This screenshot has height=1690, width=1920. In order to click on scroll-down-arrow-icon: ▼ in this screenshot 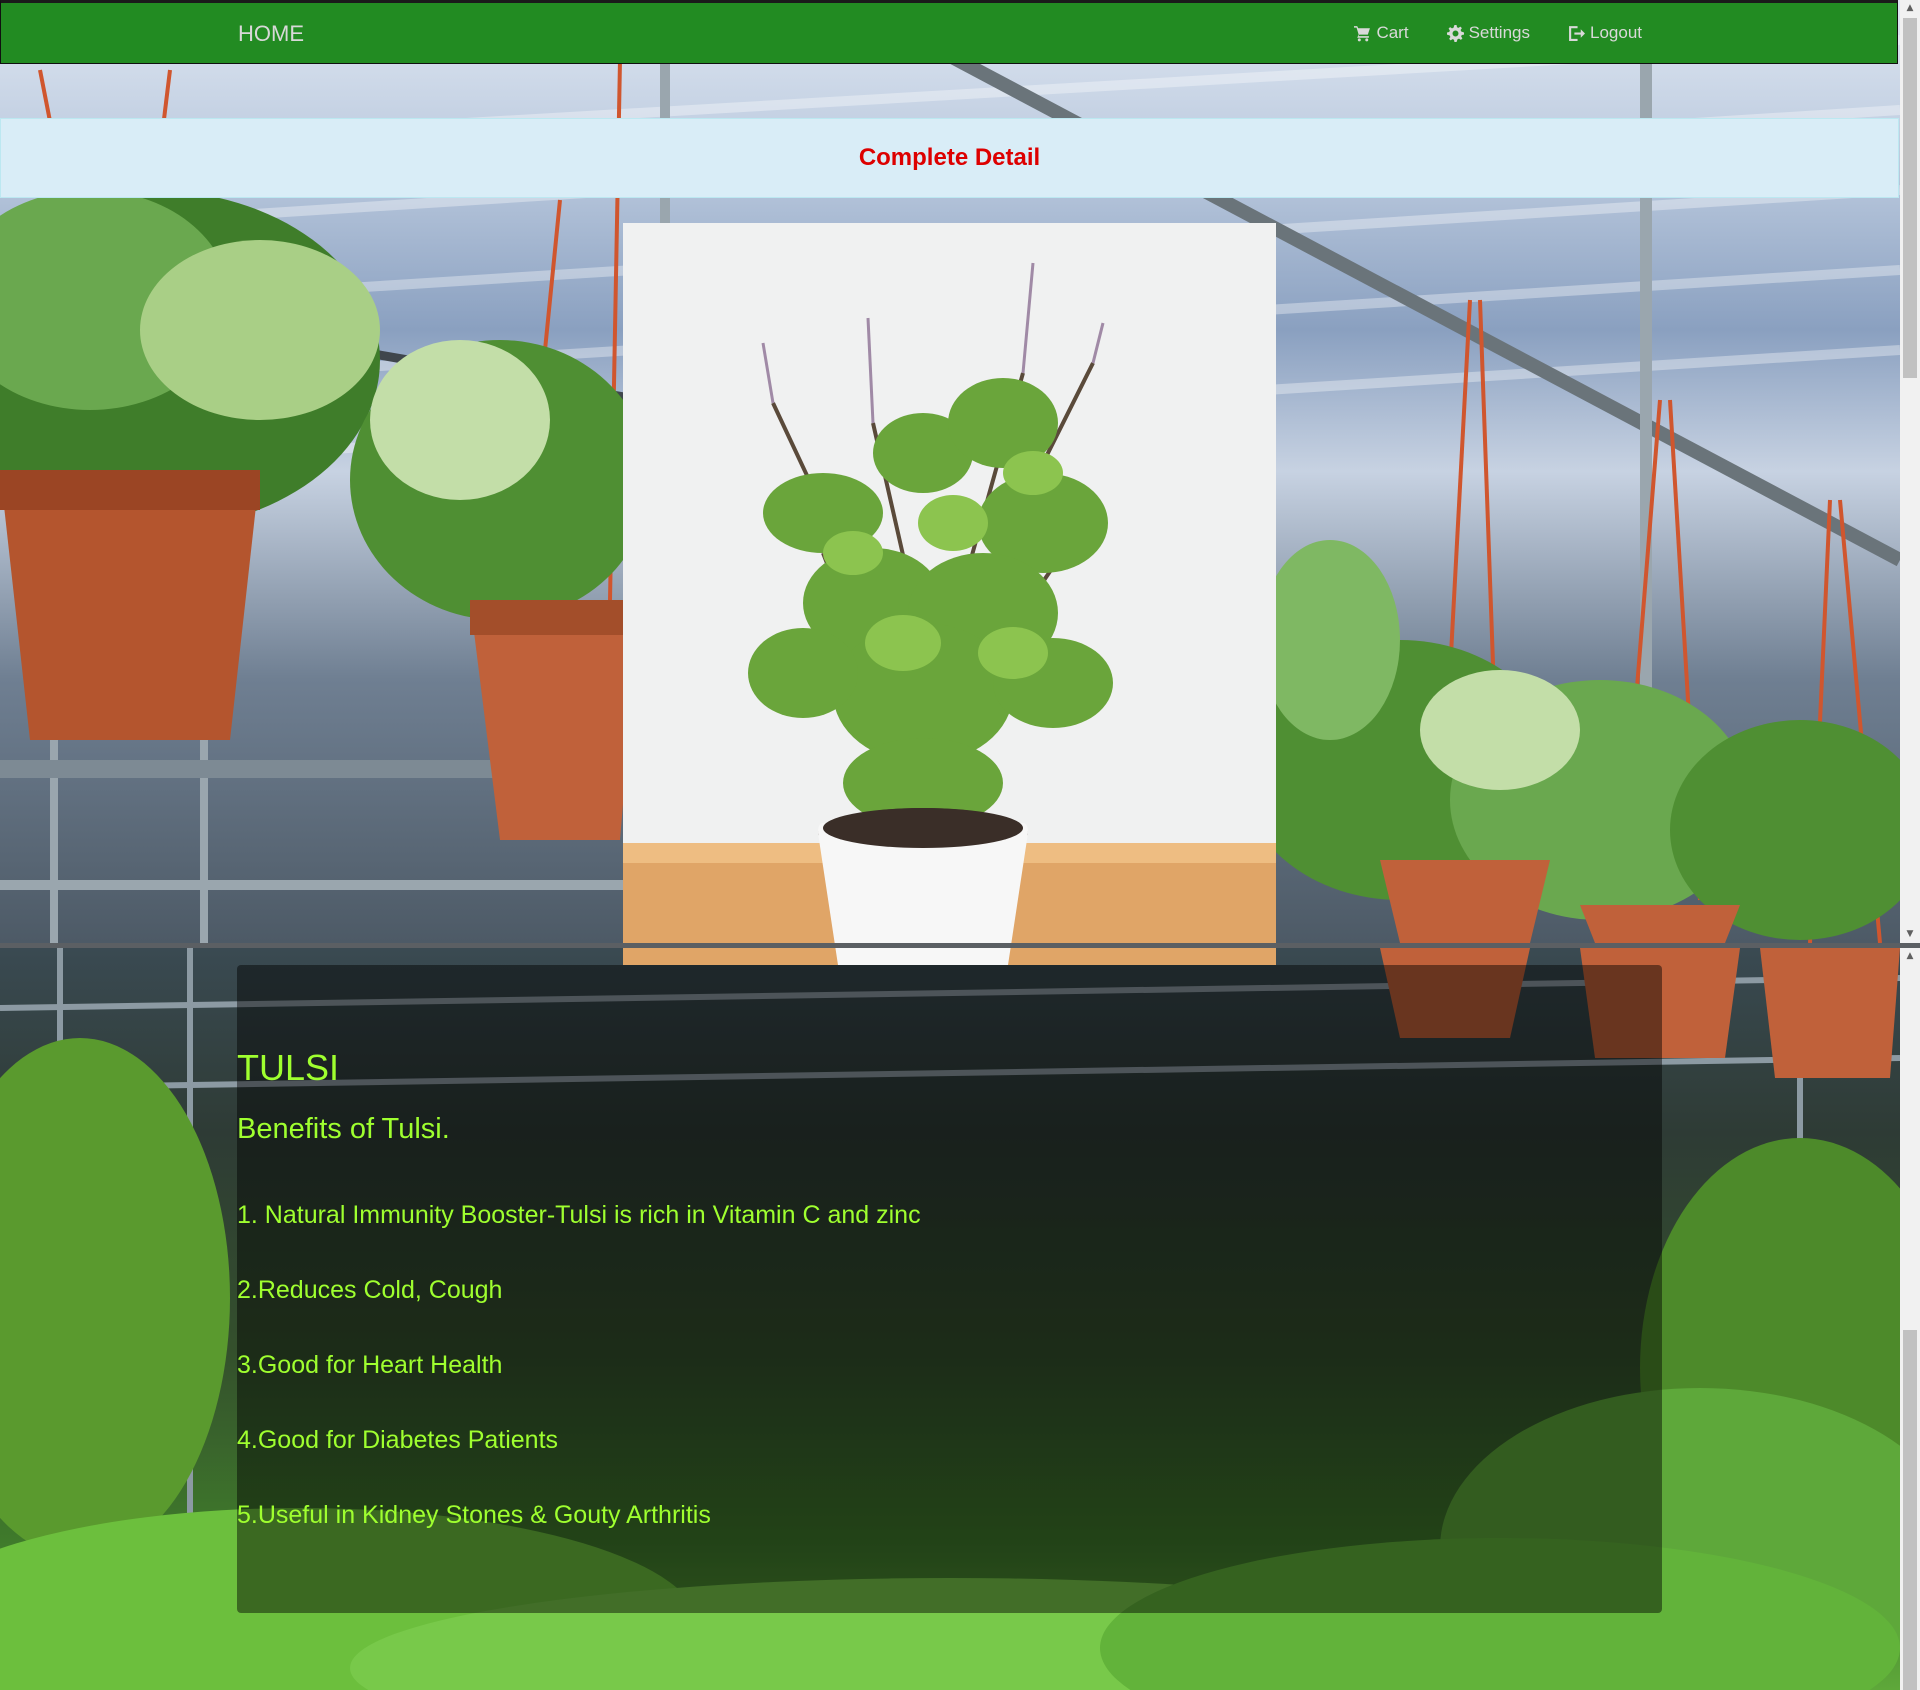, I will do `click(1910, 934)`.